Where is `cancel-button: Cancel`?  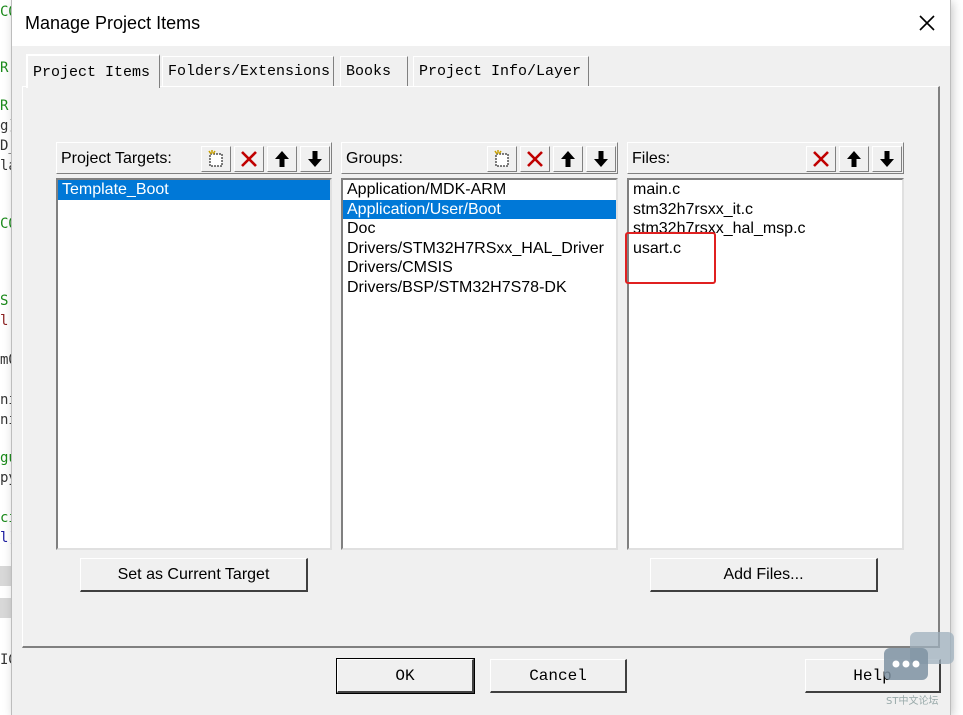
cancel-button: Cancel is located at coordinates (558, 676).